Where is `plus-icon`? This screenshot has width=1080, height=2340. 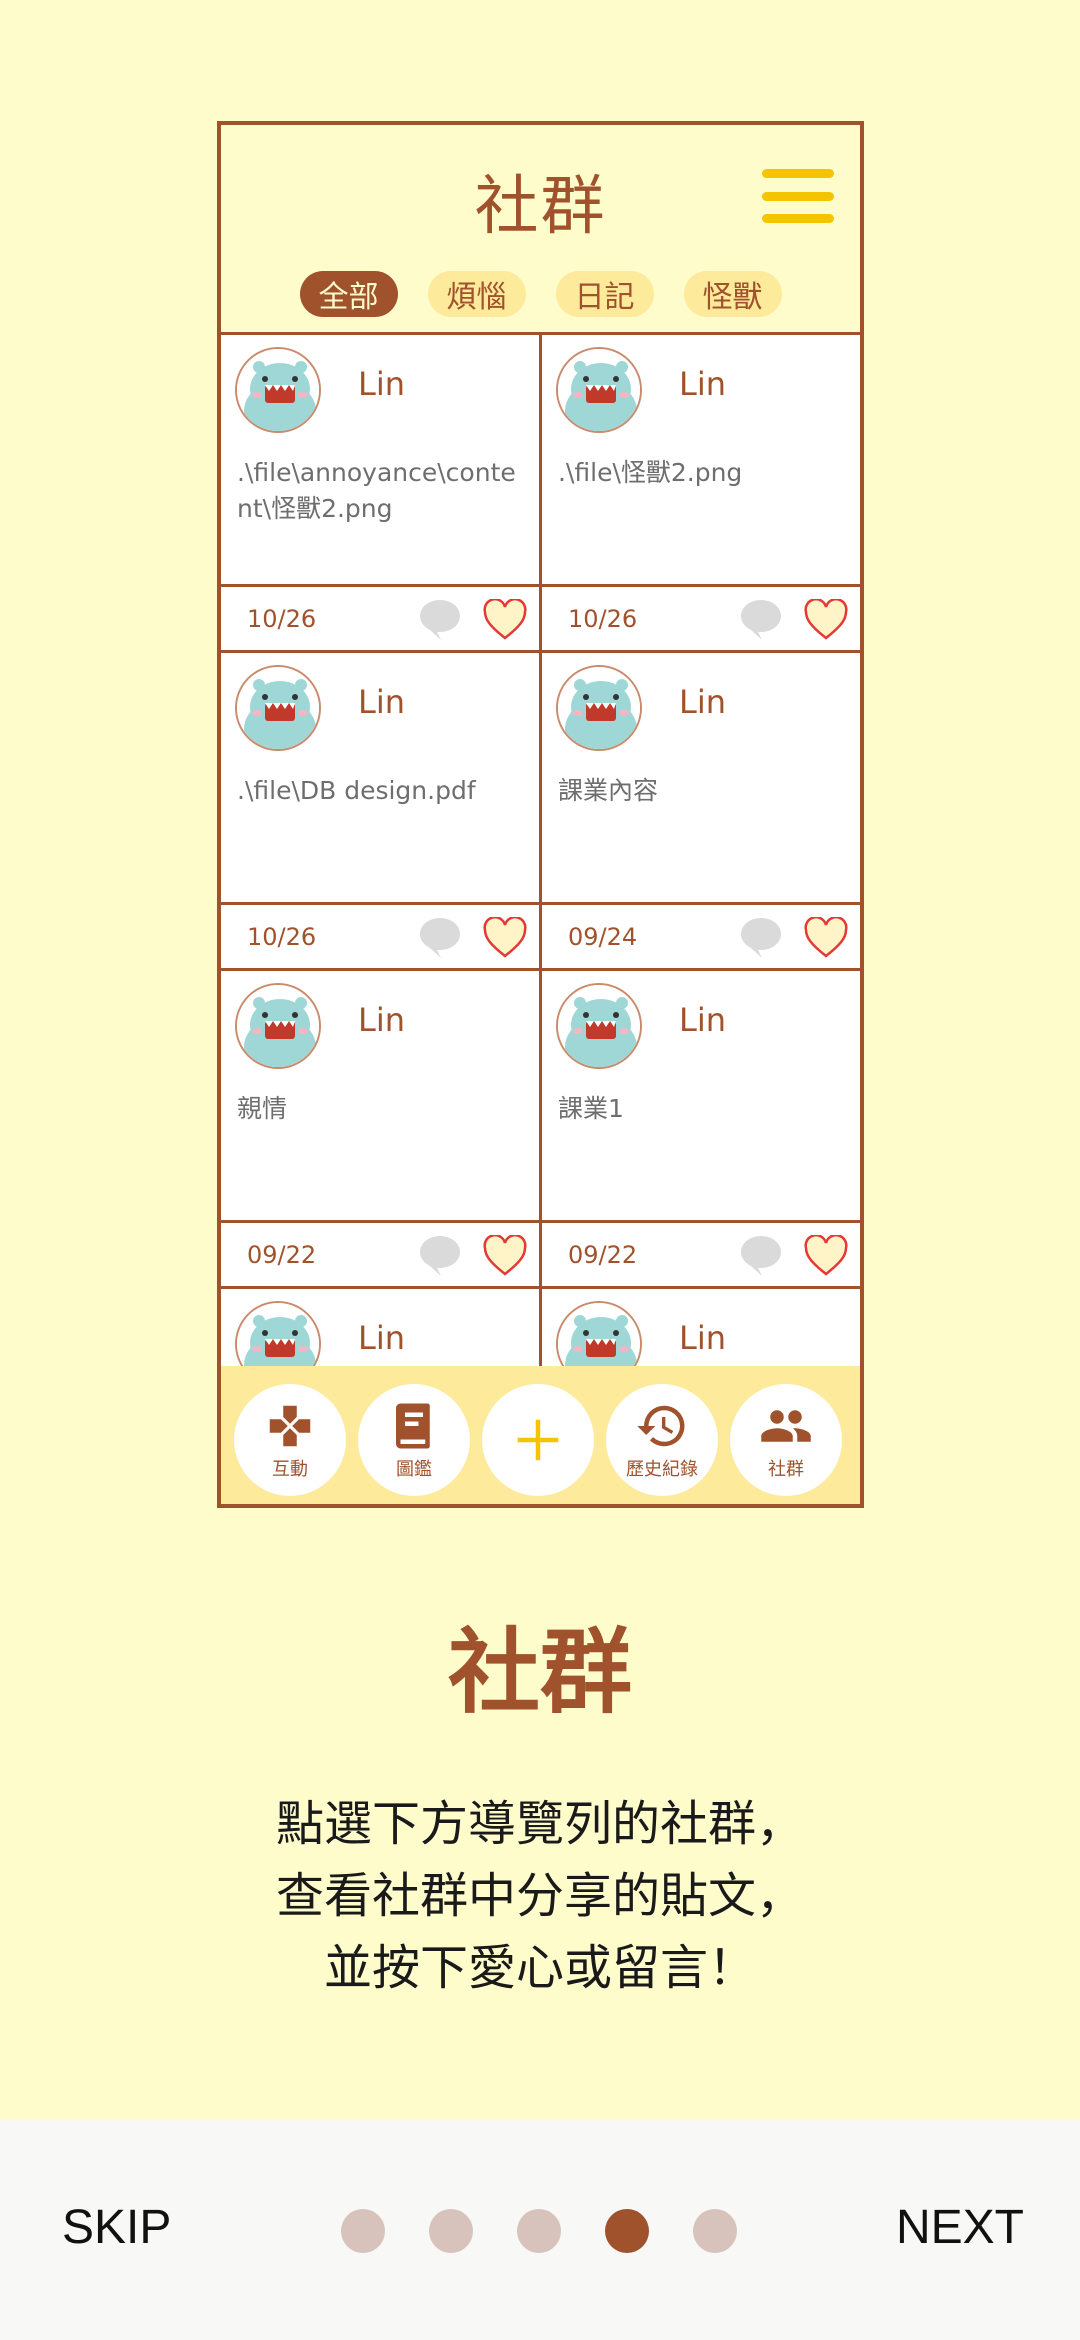
plus-icon is located at coordinates (538, 1440).